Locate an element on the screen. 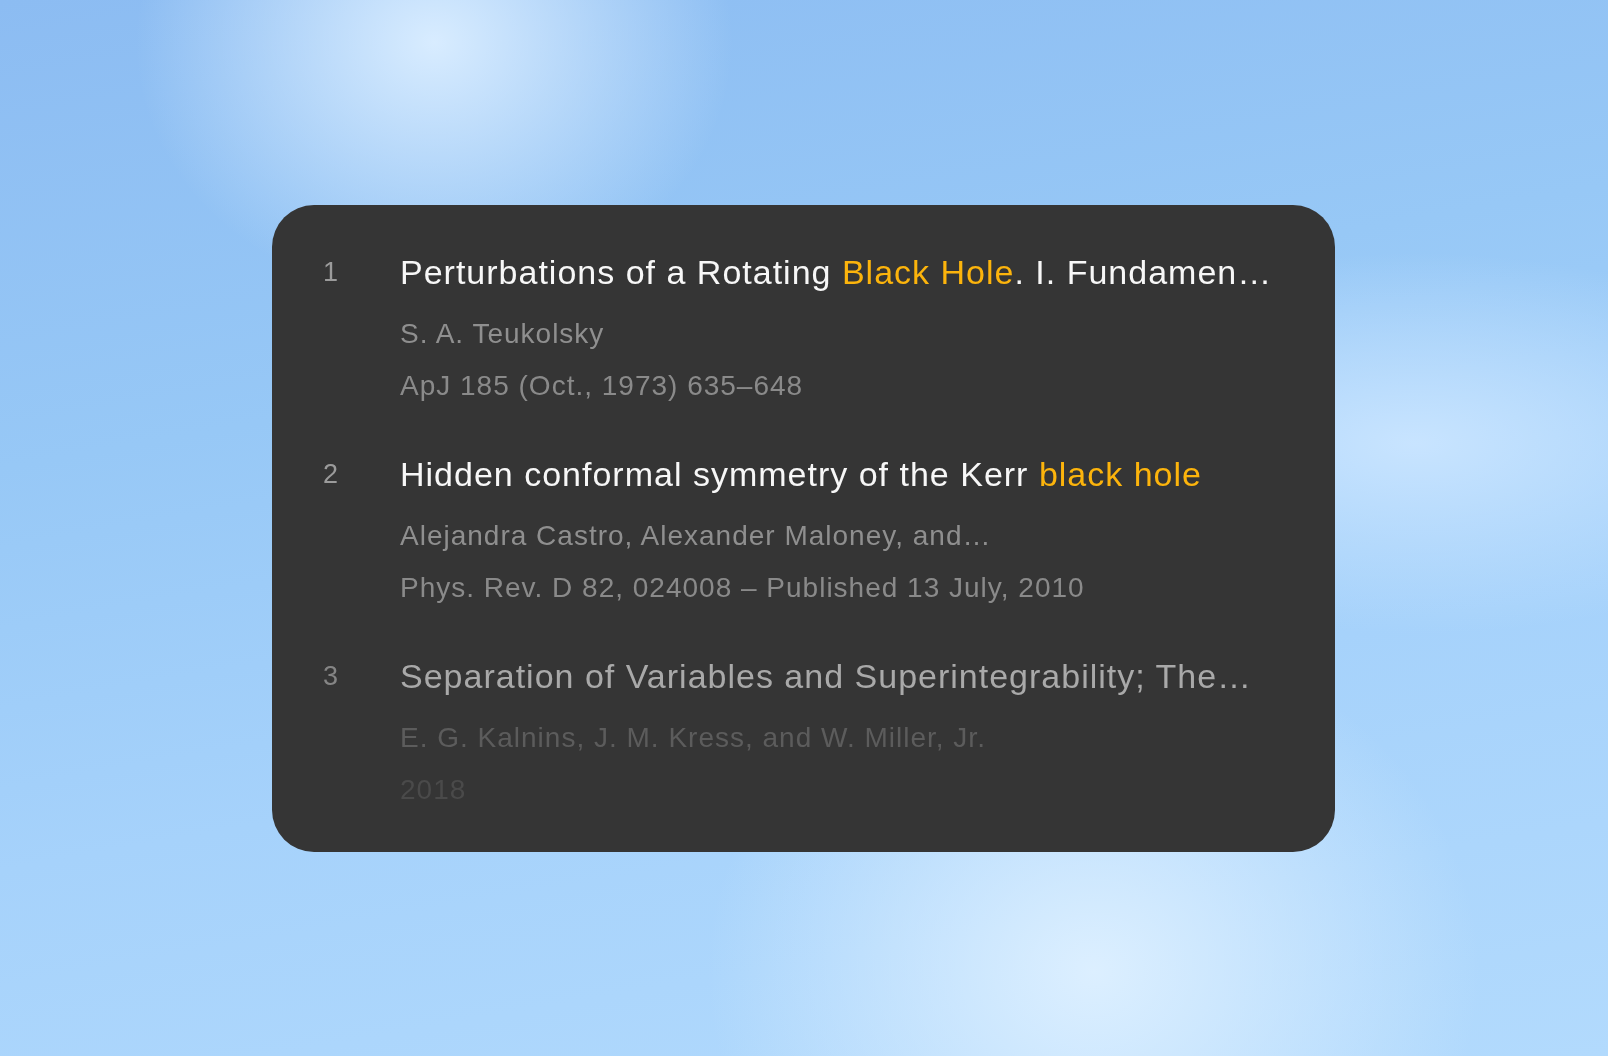 The height and width of the screenshot is (1056, 1608). result-source: ApJ 185 (Oct., 1973) 635–648 is located at coordinates (602, 386).